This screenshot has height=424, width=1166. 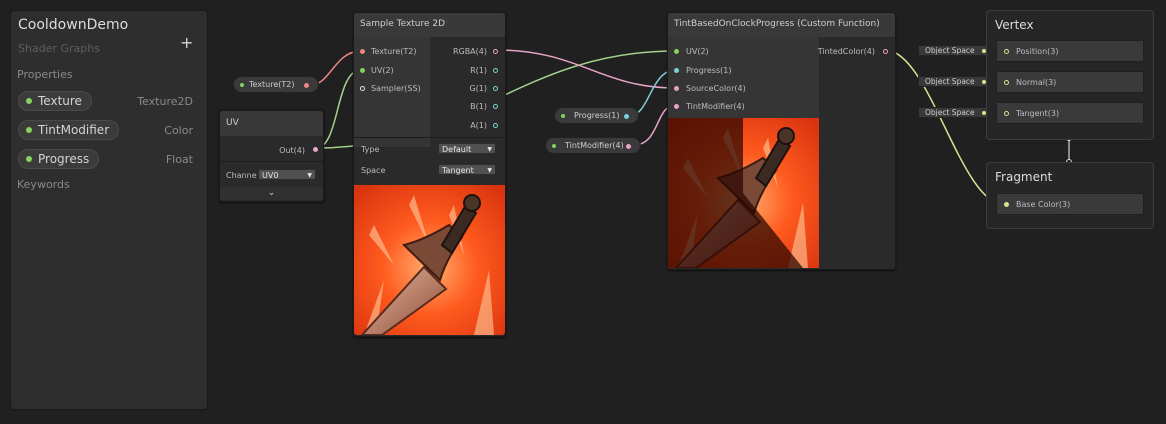 I want to click on tinted-preview, so click(x=743, y=193).